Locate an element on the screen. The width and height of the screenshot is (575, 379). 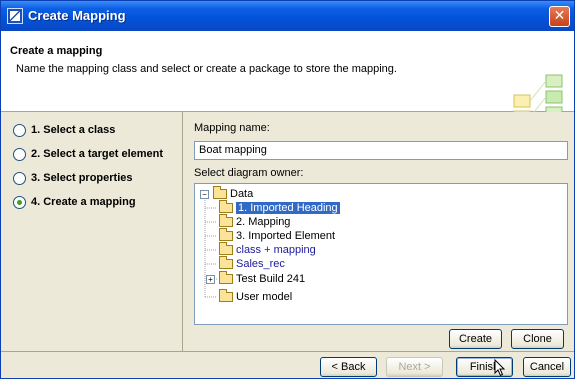
tree-item-label: Test Build 241 is located at coordinates (271, 279).